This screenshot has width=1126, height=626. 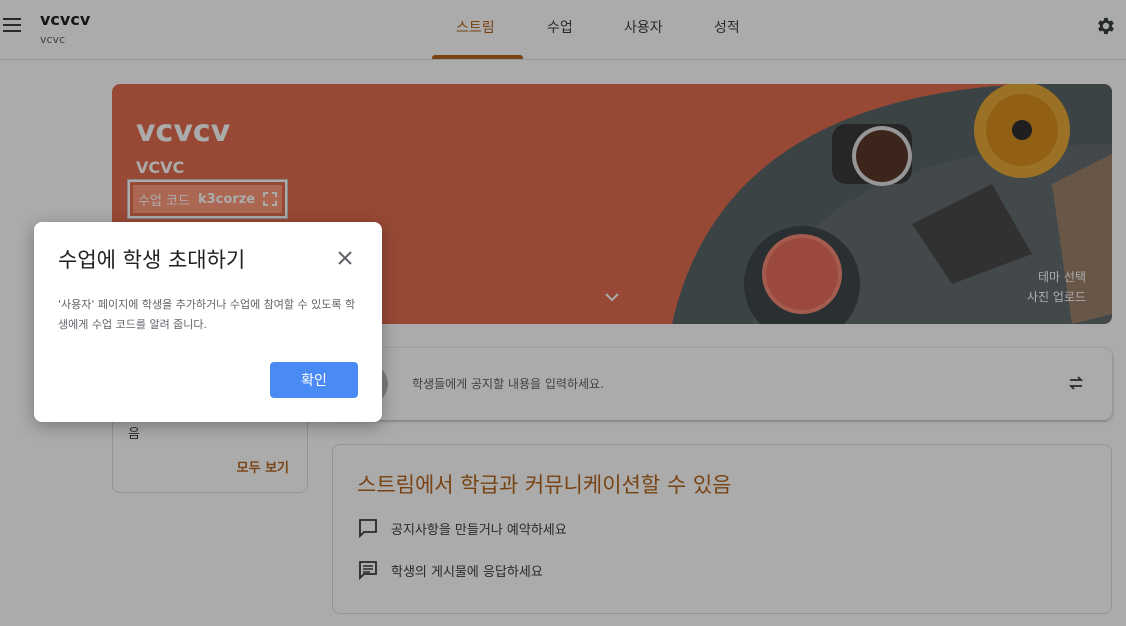 What do you see at coordinates (152, 260) in the screenshot?
I see `dialog-title: 수업에 학생 초대하기` at bounding box center [152, 260].